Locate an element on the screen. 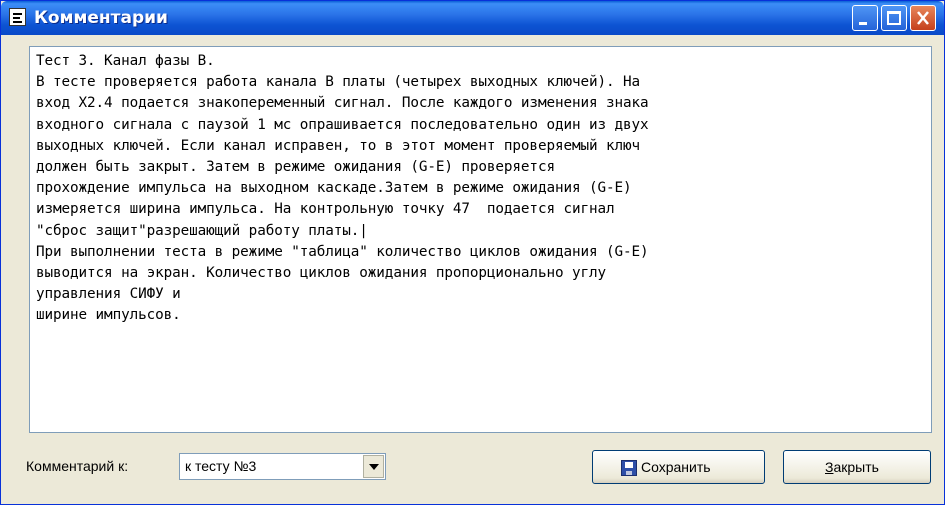 This screenshot has height=505, width=945. save-button-label: Сохранить is located at coordinates (676, 467).